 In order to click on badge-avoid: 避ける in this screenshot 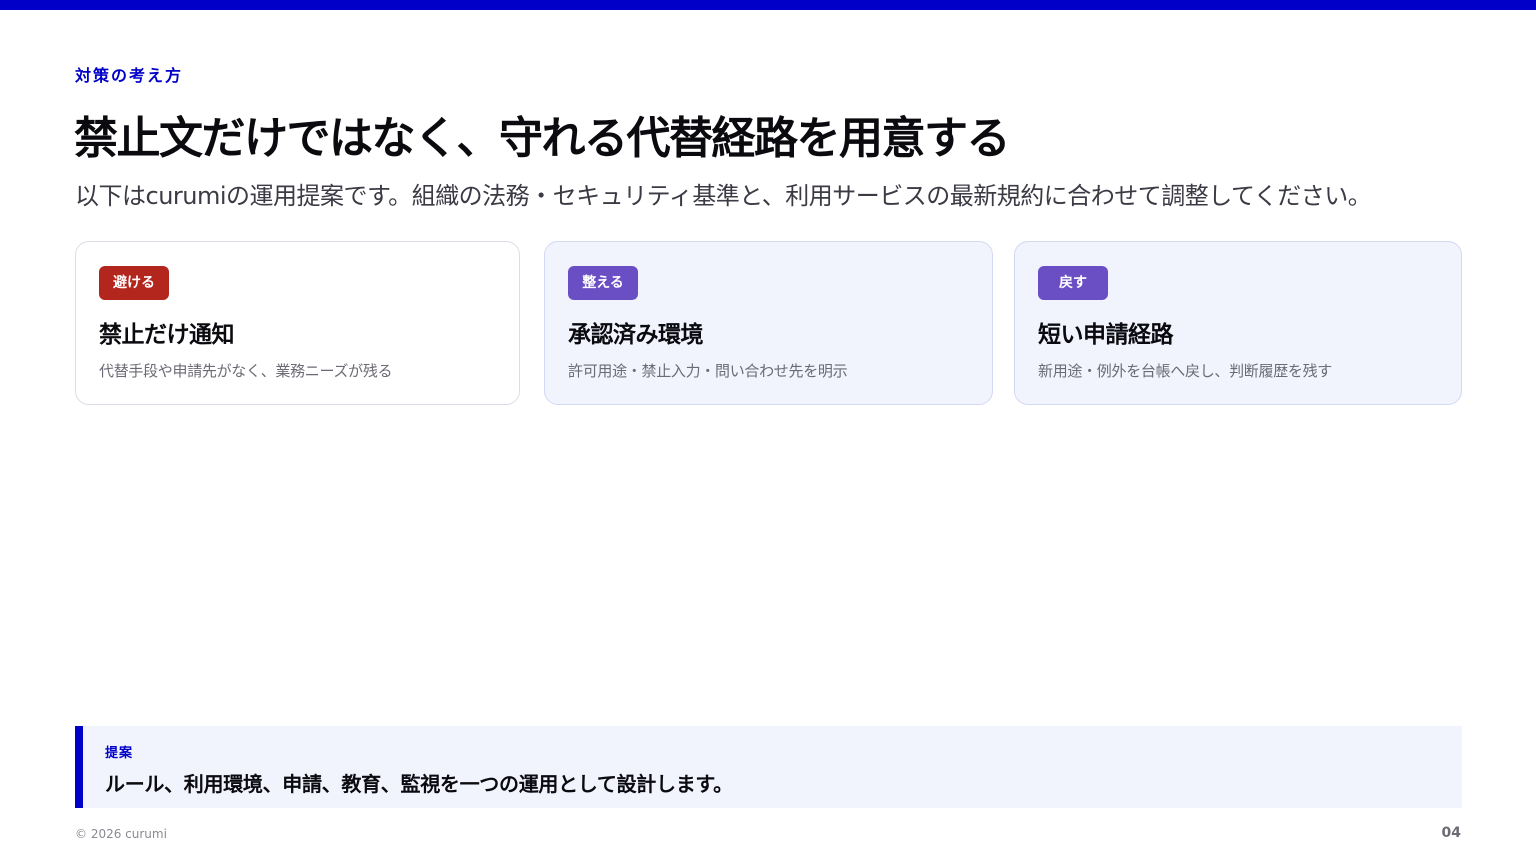, I will do `click(134, 283)`.